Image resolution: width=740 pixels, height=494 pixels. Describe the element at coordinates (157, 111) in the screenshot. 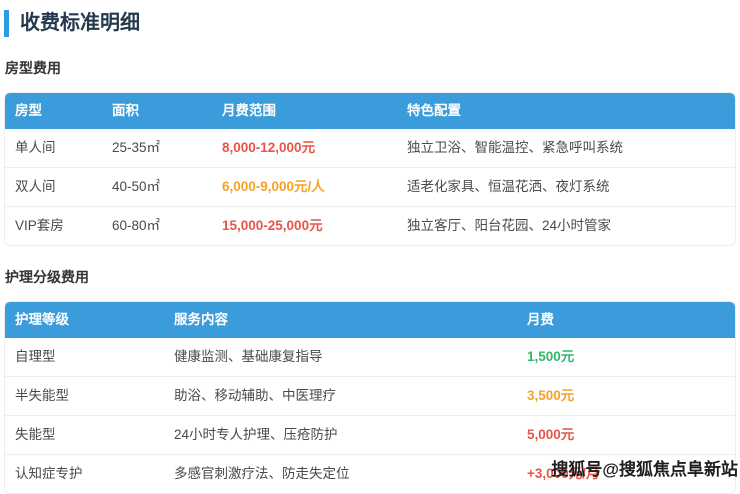

I see `room-header-area: 面积` at that location.